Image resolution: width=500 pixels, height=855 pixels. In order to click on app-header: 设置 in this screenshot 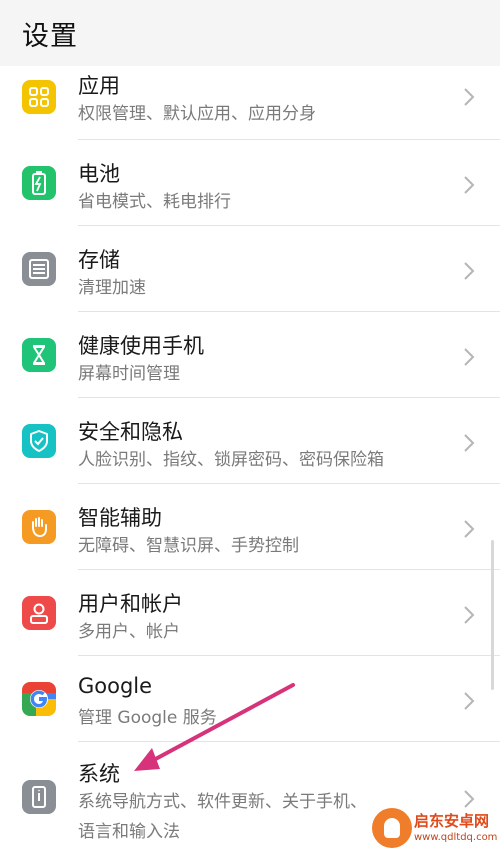, I will do `click(250, 33)`.